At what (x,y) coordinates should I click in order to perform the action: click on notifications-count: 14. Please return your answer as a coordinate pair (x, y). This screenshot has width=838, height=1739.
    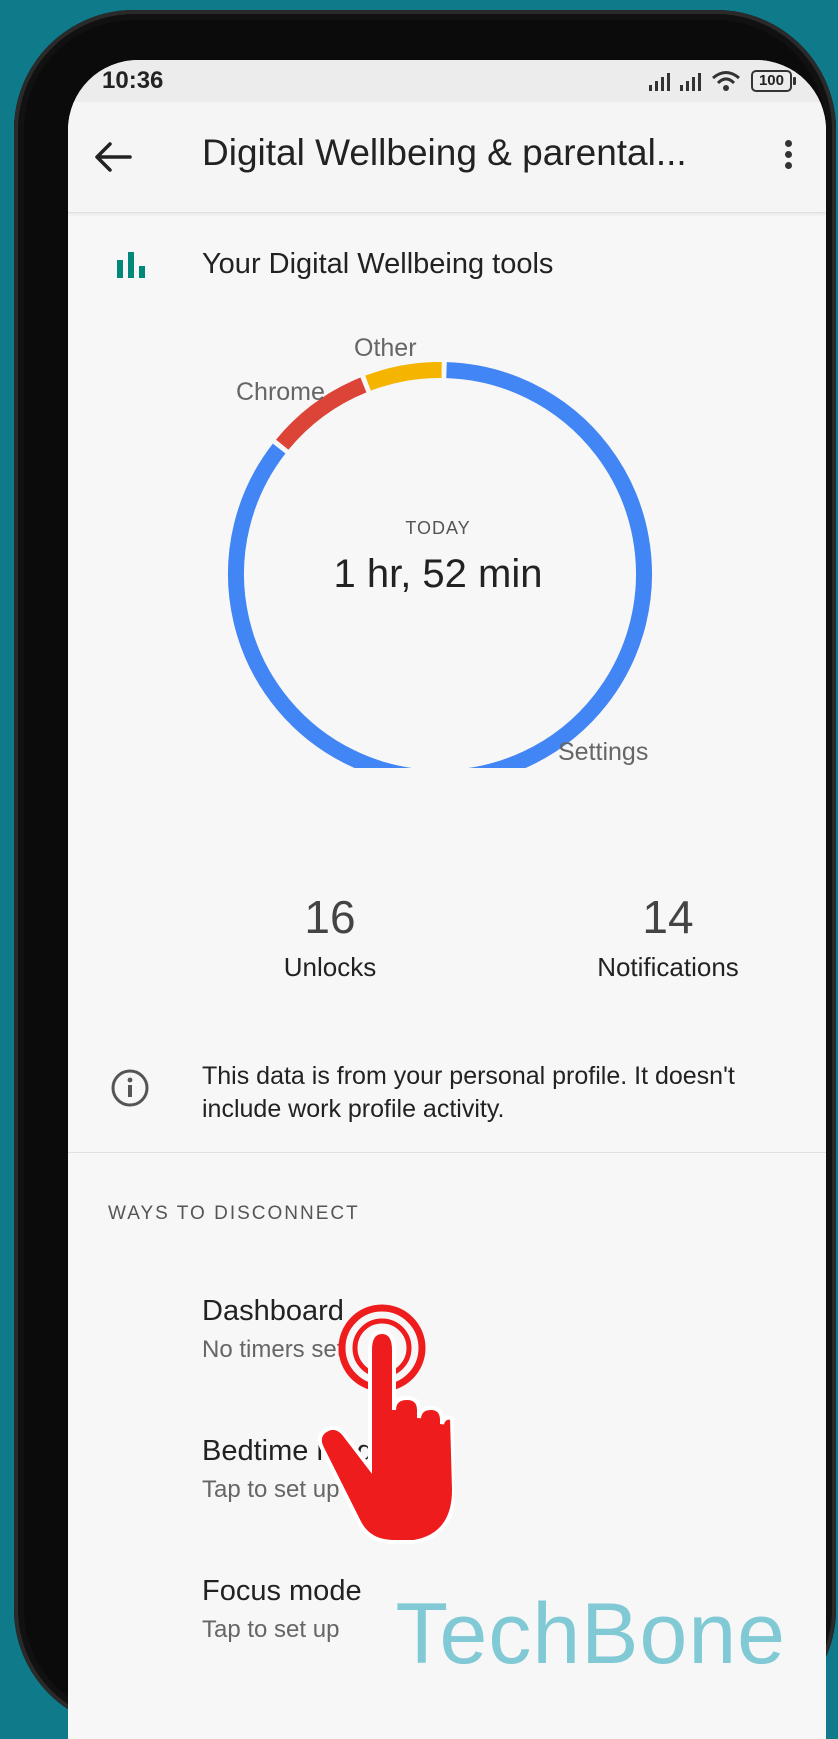
    Looking at the image, I should click on (668, 917).